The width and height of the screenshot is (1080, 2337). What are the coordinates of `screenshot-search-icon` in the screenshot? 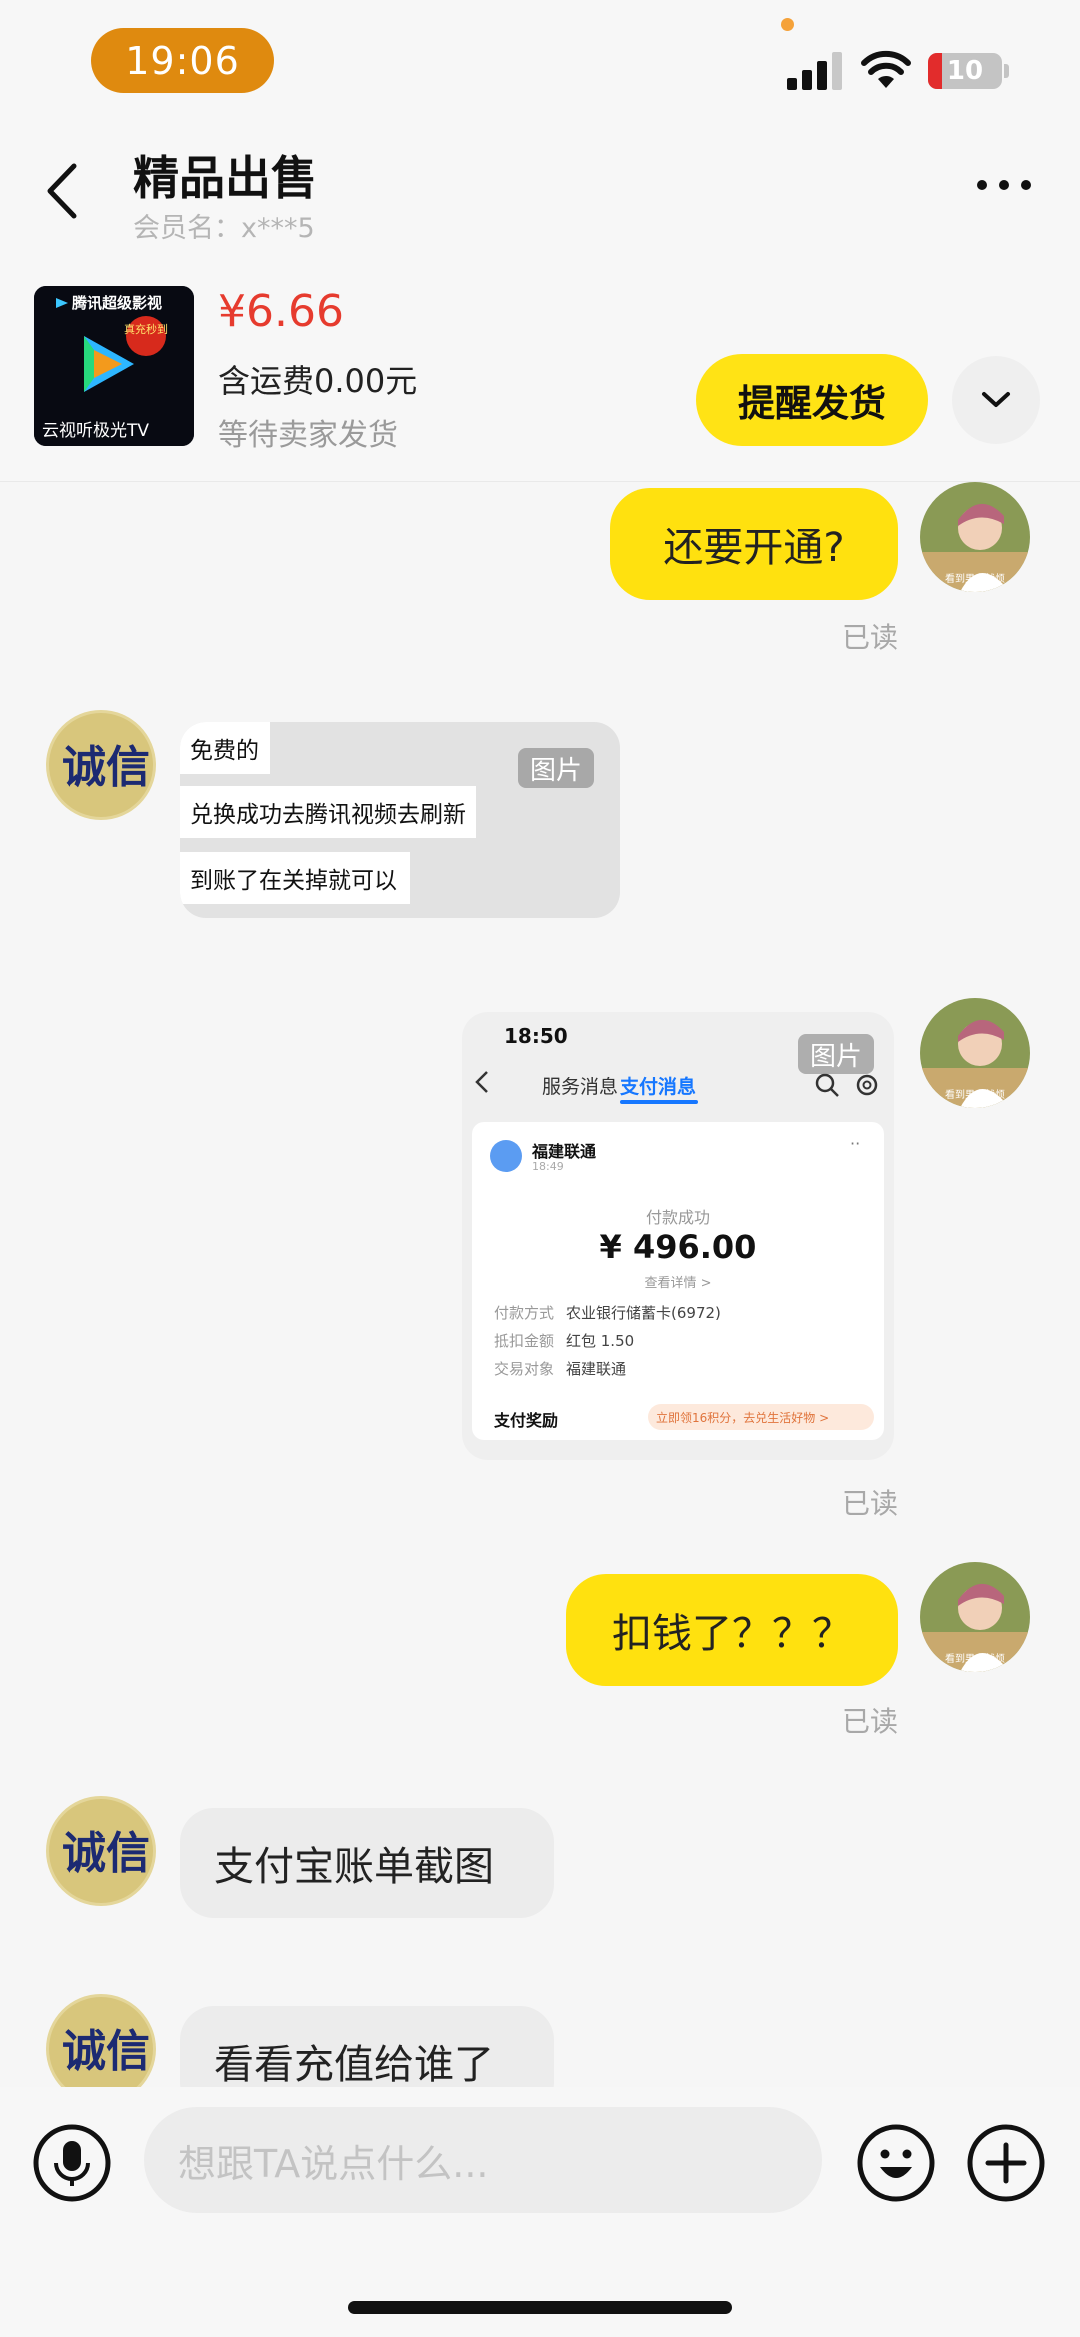 It's located at (827, 1085).